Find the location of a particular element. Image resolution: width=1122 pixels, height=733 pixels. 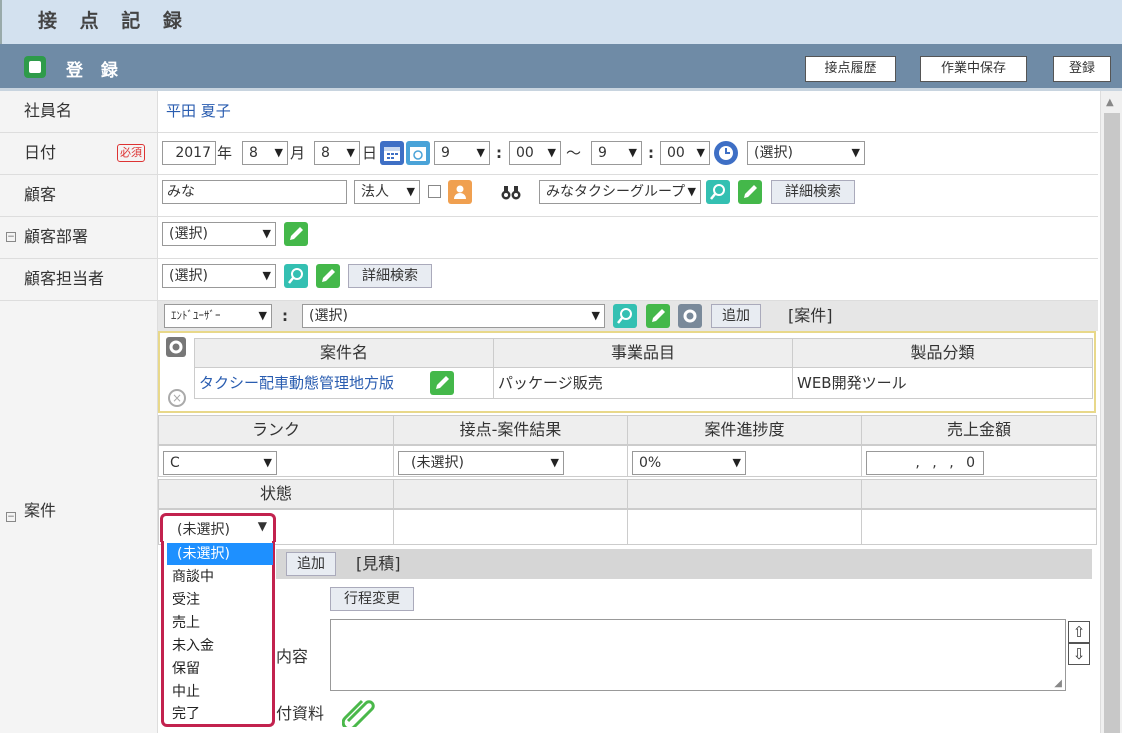

status-option: 完了 is located at coordinates (220, 714).